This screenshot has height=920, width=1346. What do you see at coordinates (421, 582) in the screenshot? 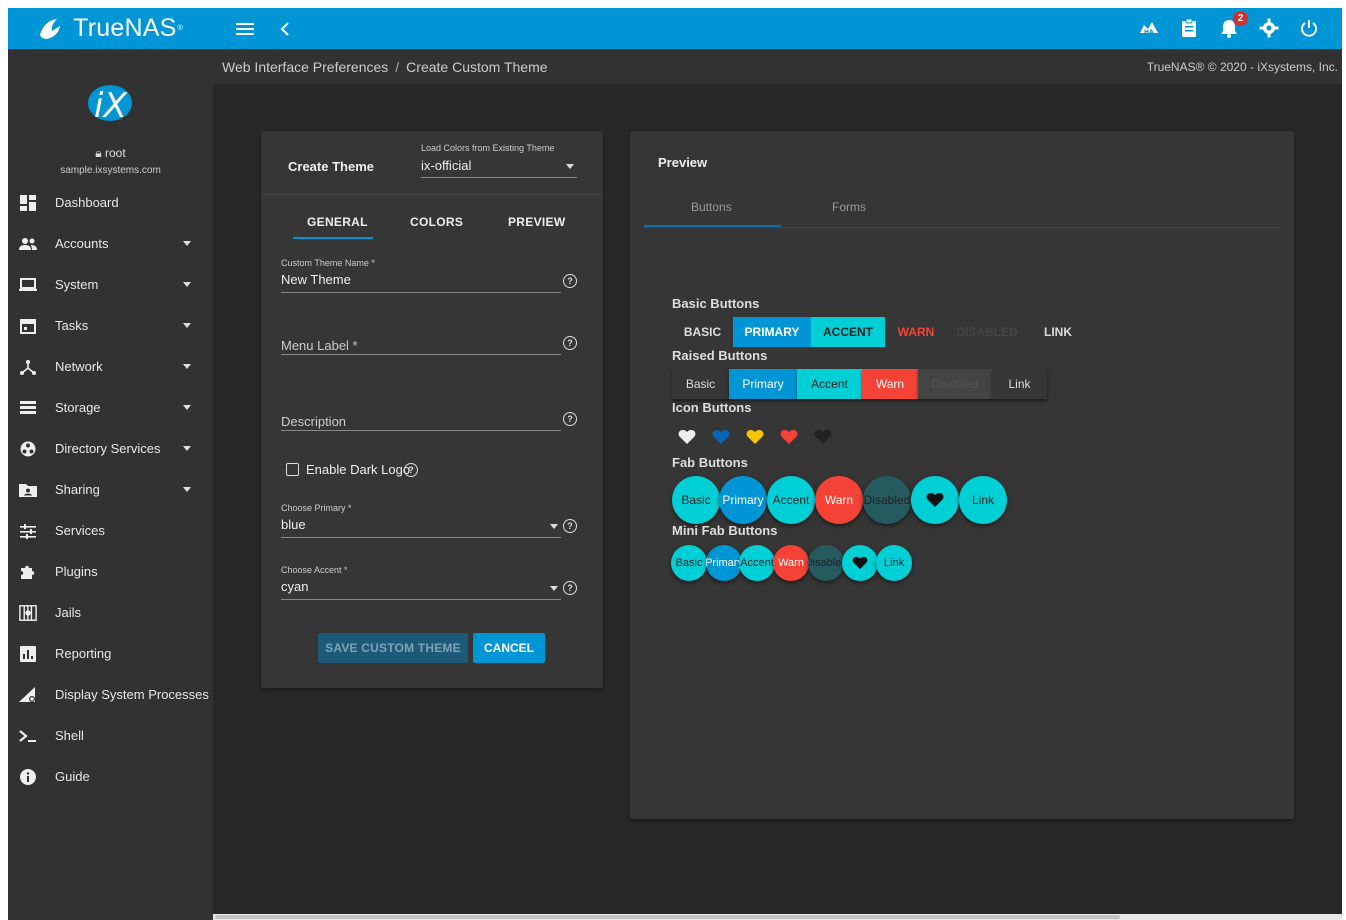
I see `accent-select: Choose Accent * cyan` at bounding box center [421, 582].